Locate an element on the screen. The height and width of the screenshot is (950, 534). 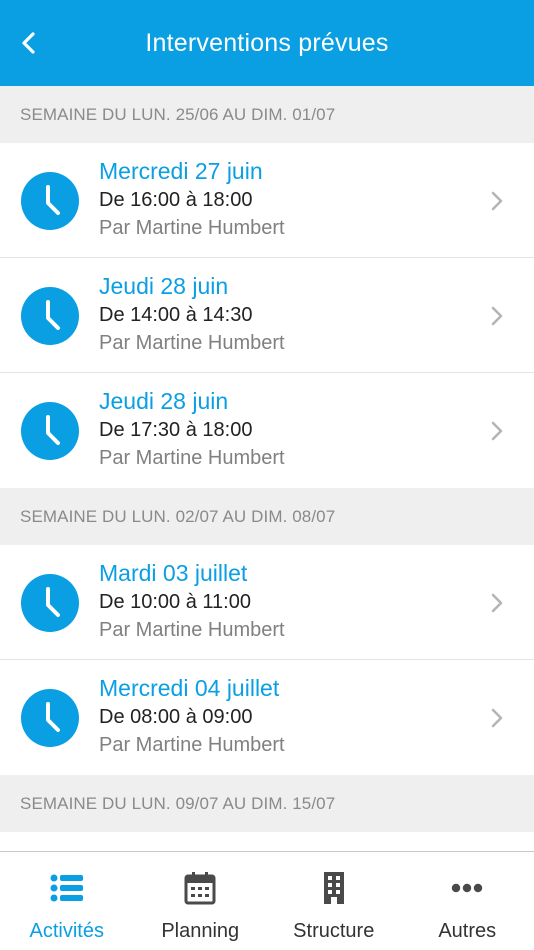
intervention-date: Mercredi 04 juillet is located at coordinates (189, 688).